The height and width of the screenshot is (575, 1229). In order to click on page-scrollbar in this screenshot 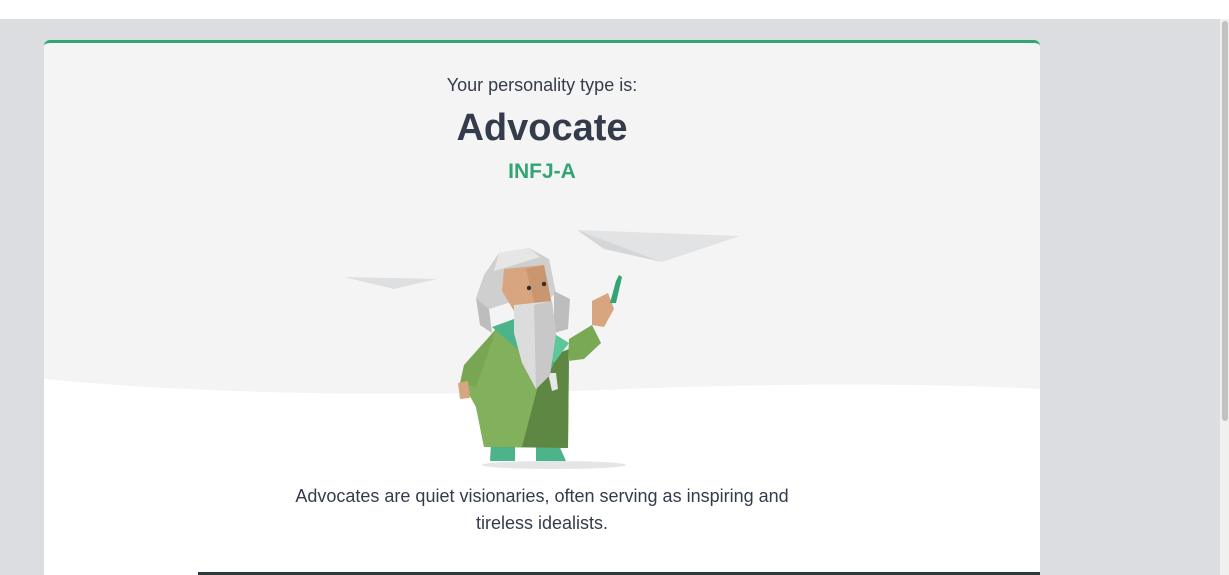, I will do `click(1224, 297)`.